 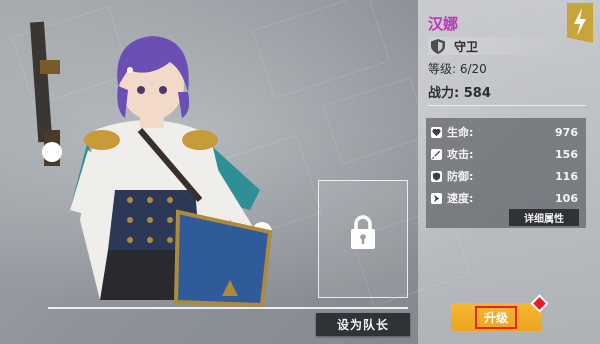 I want to click on sword-icon, so click(x=436, y=154).